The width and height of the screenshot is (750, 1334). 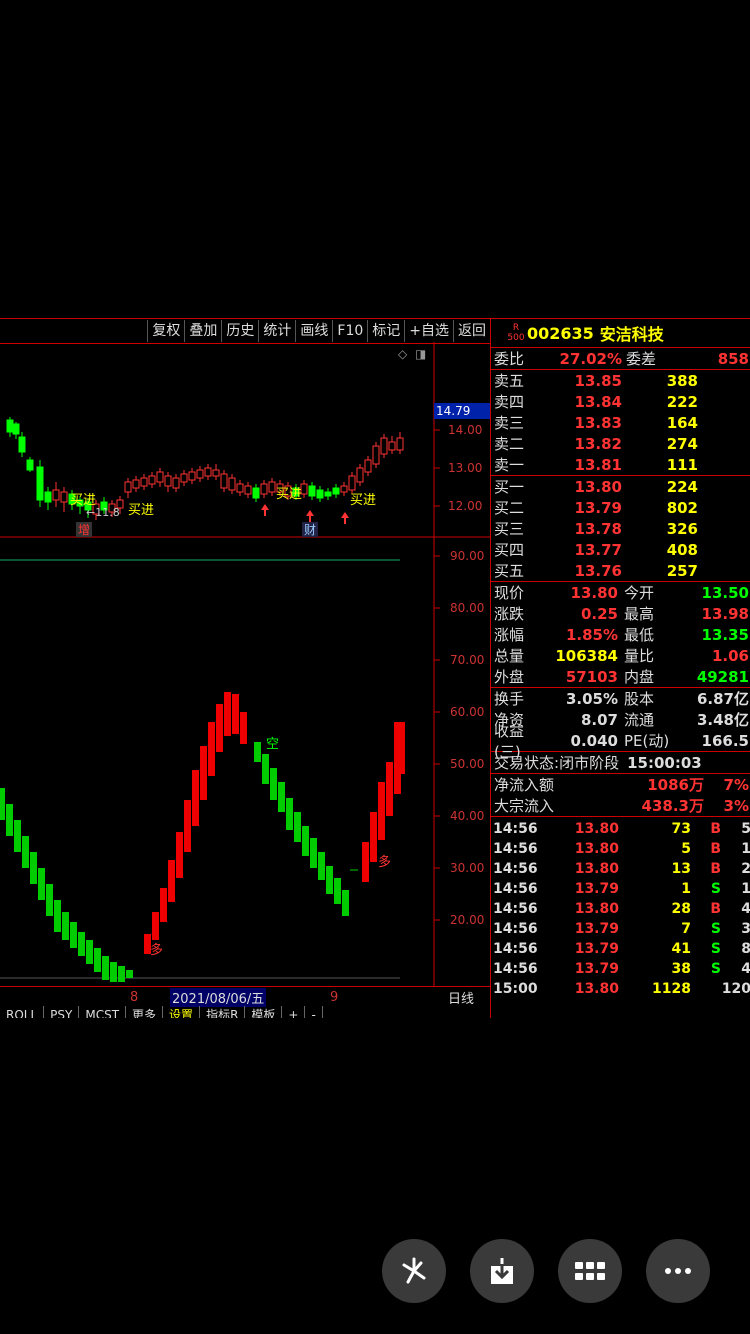 What do you see at coordinates (141, 510) in the screenshot?
I see `buy-signal-label: 买进` at bounding box center [141, 510].